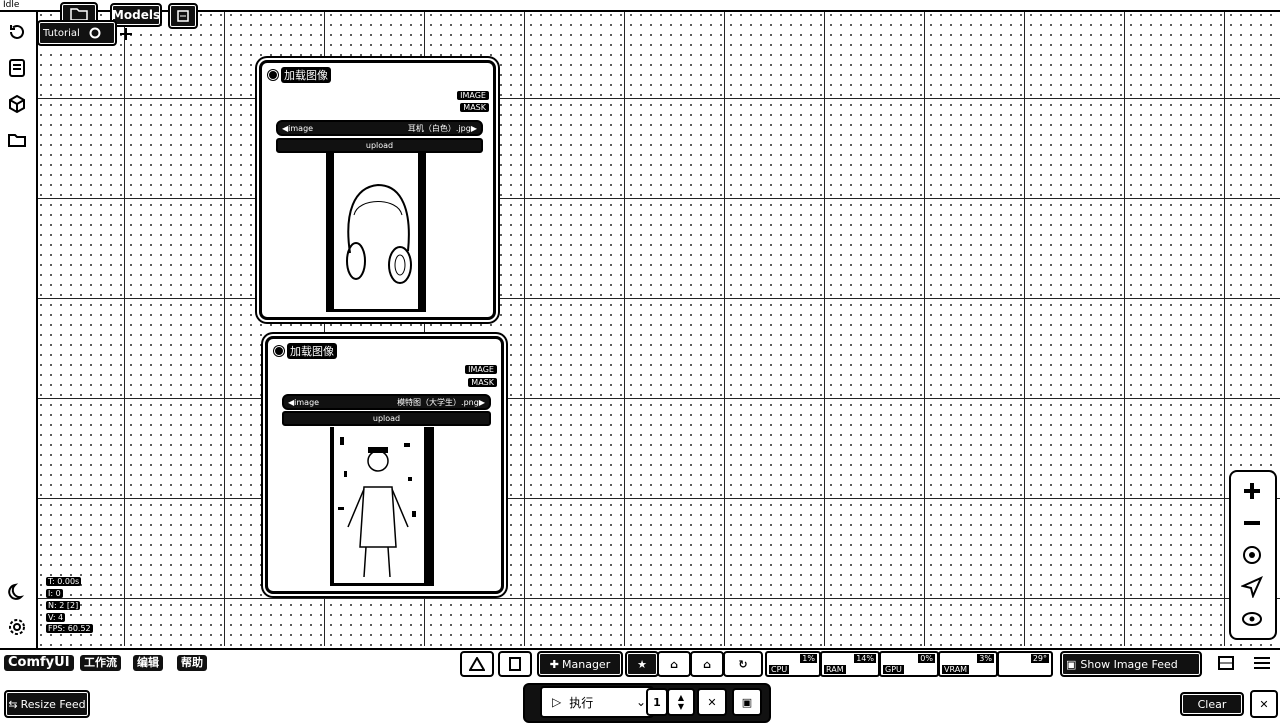  Describe the element at coordinates (1212, 704) in the screenshot. I see `clear-button: Clear` at that location.